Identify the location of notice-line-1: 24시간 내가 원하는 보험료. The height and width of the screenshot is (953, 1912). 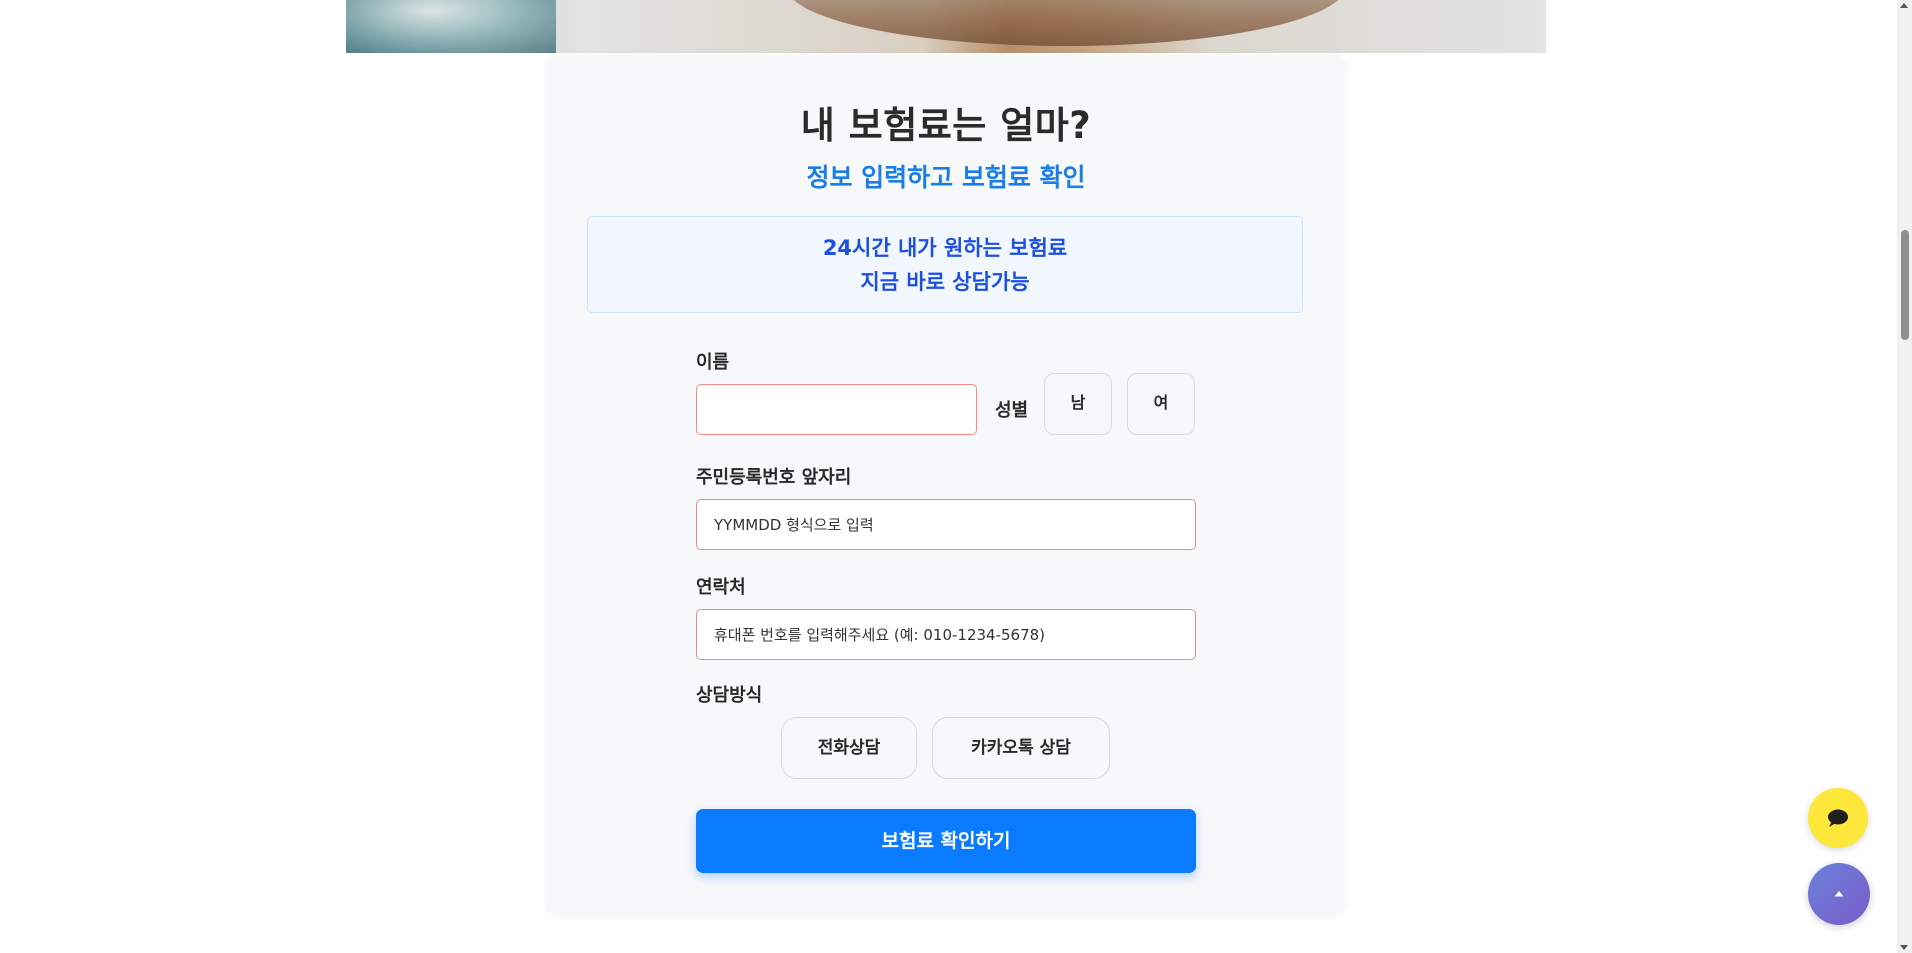
(945, 248).